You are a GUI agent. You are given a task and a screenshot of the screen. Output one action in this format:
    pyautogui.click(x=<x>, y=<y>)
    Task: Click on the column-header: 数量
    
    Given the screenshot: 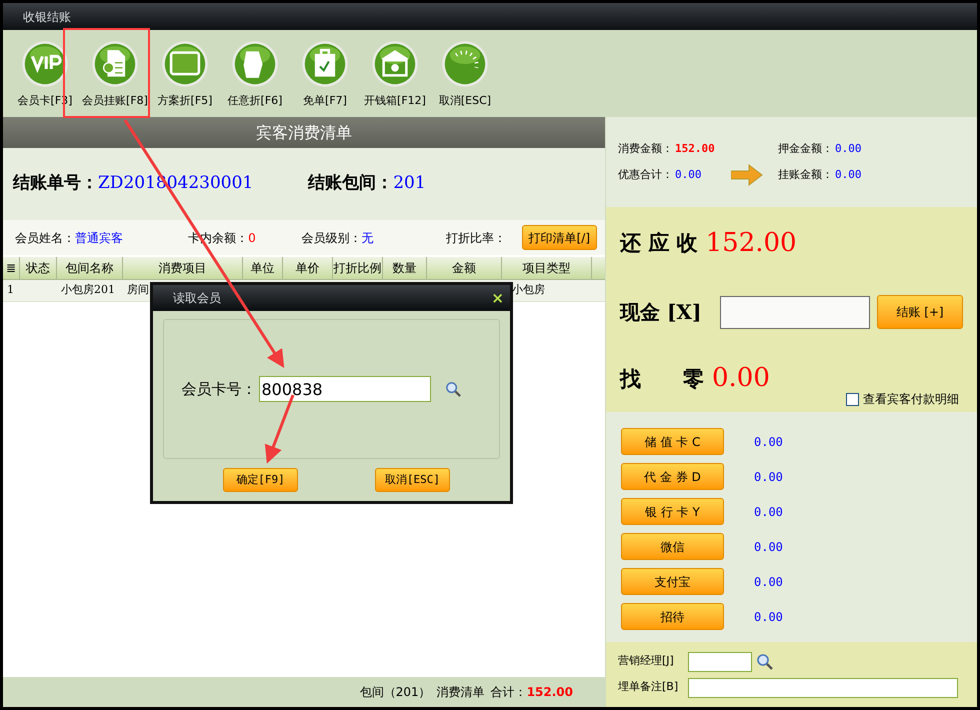 What is the action you would take?
    pyautogui.click(x=405, y=268)
    